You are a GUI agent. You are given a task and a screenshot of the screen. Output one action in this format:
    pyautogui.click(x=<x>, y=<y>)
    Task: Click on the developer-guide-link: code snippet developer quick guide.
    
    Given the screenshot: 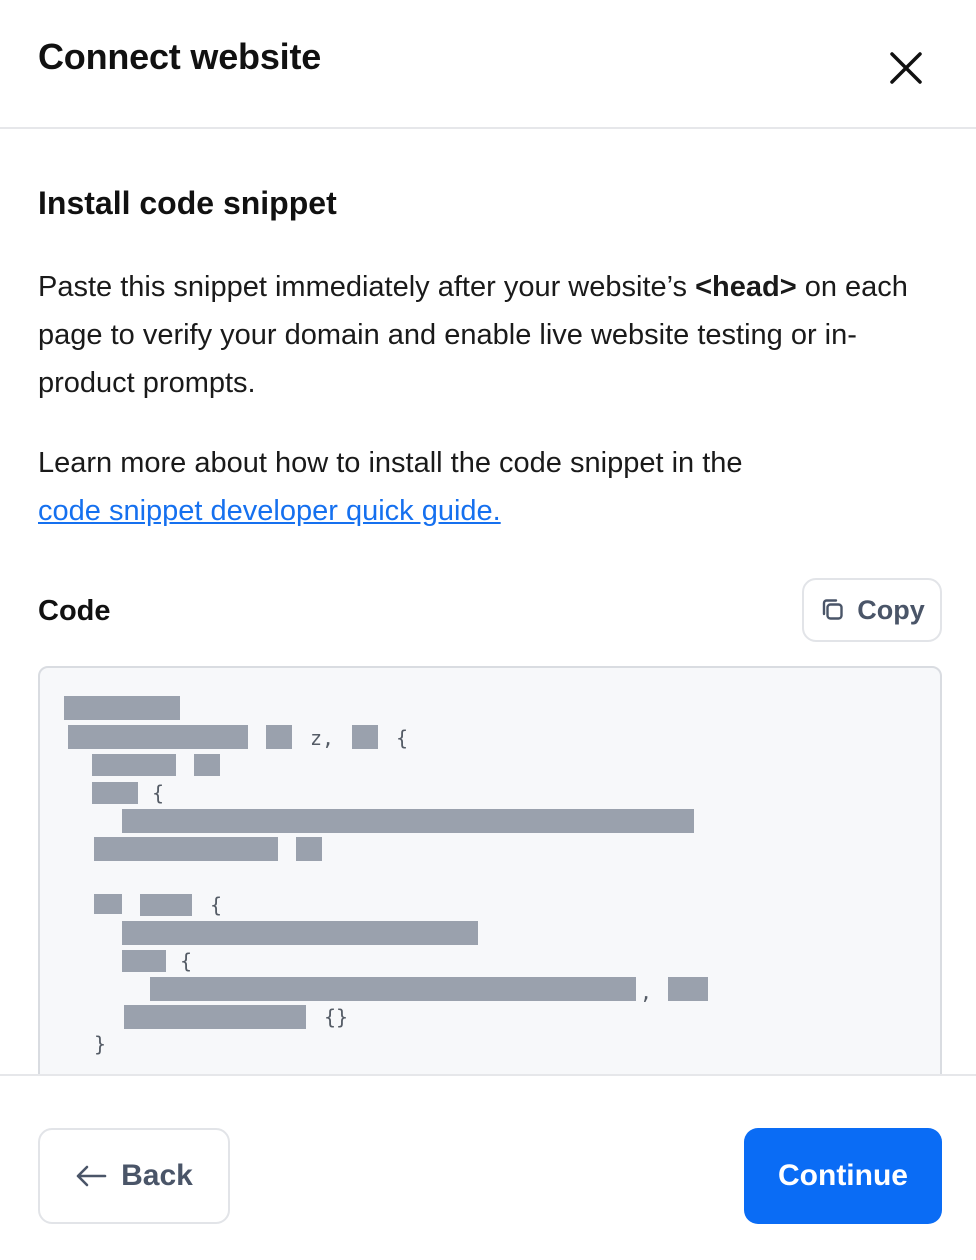 What is the action you would take?
    pyautogui.click(x=269, y=511)
    